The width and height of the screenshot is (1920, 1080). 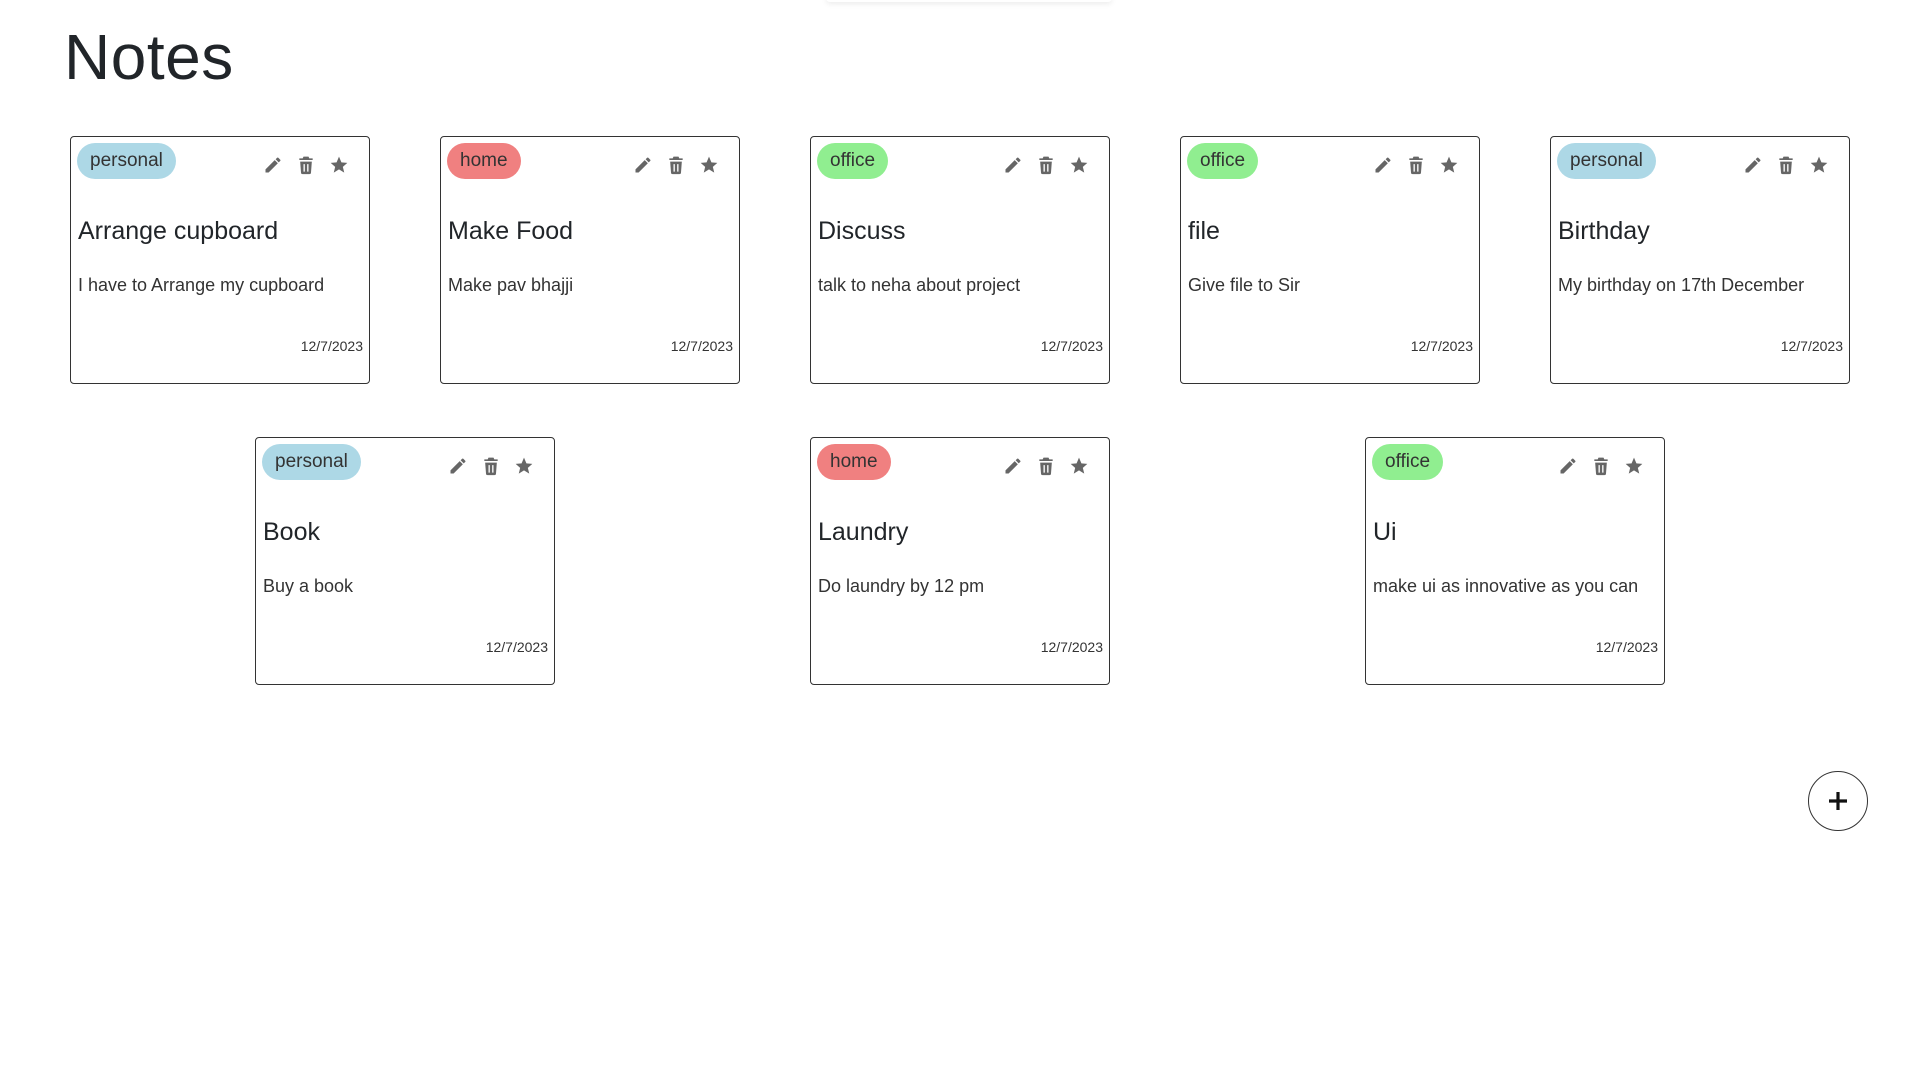 I want to click on note-card: personal Book Buy a book 12/7/2023, so click(x=405, y=561).